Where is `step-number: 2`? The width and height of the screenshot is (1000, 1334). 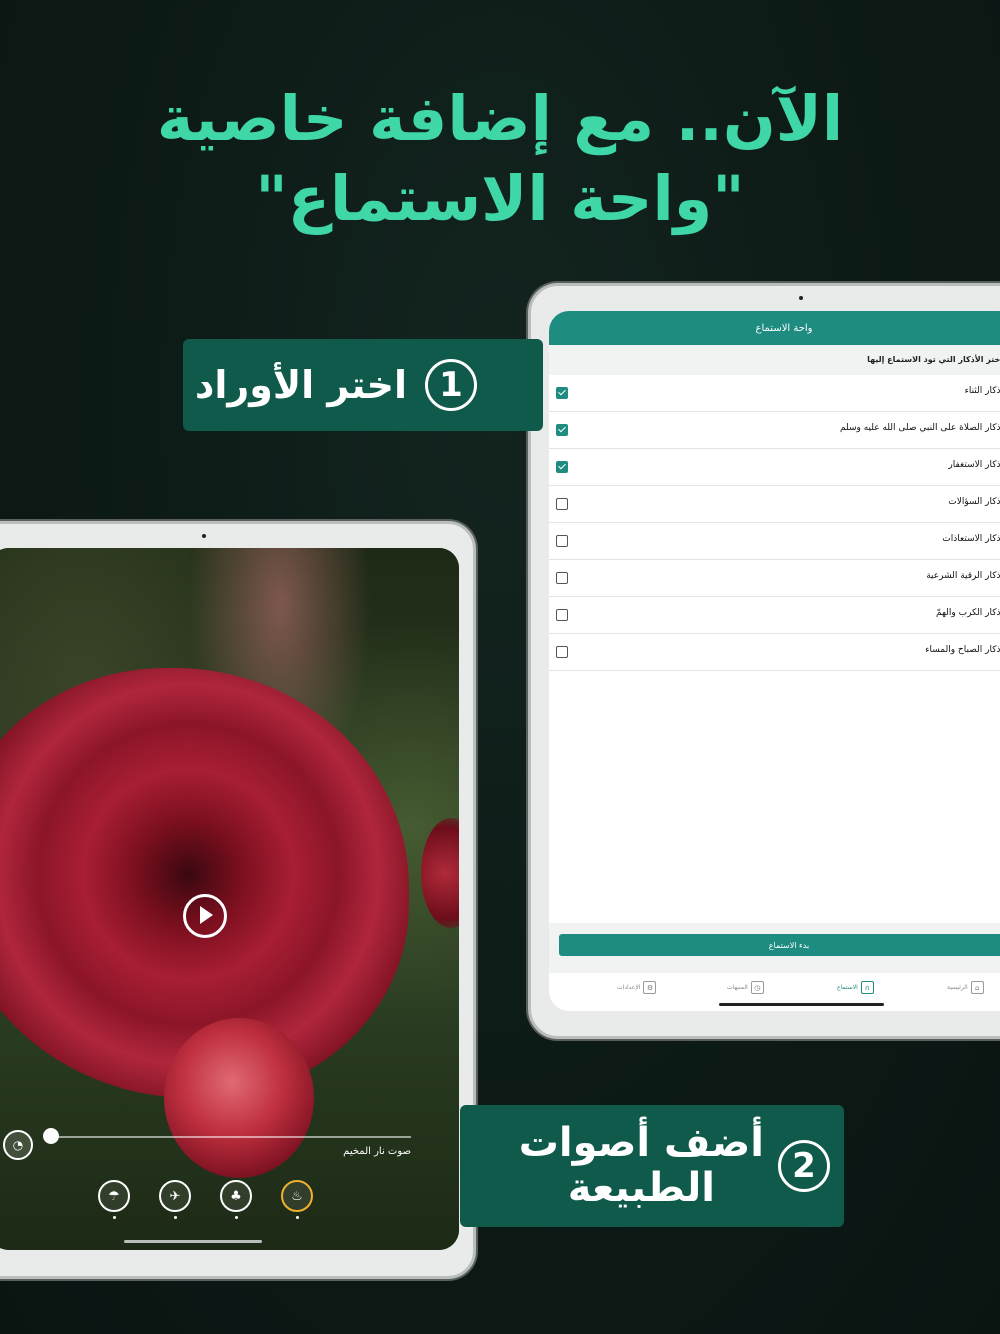 step-number: 2 is located at coordinates (804, 1166).